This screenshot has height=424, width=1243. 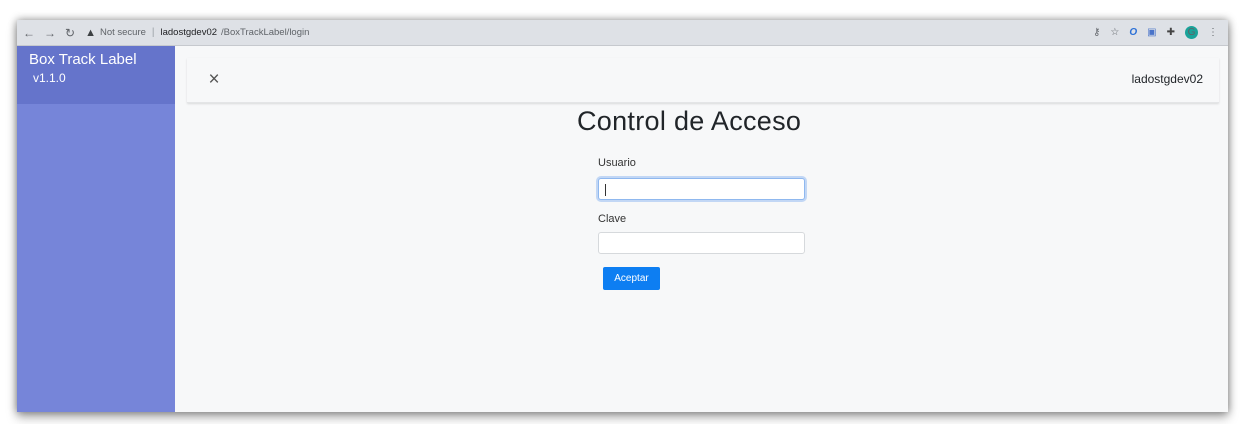 I want to click on extension-translate-icon: ▣, so click(x=1151, y=32).